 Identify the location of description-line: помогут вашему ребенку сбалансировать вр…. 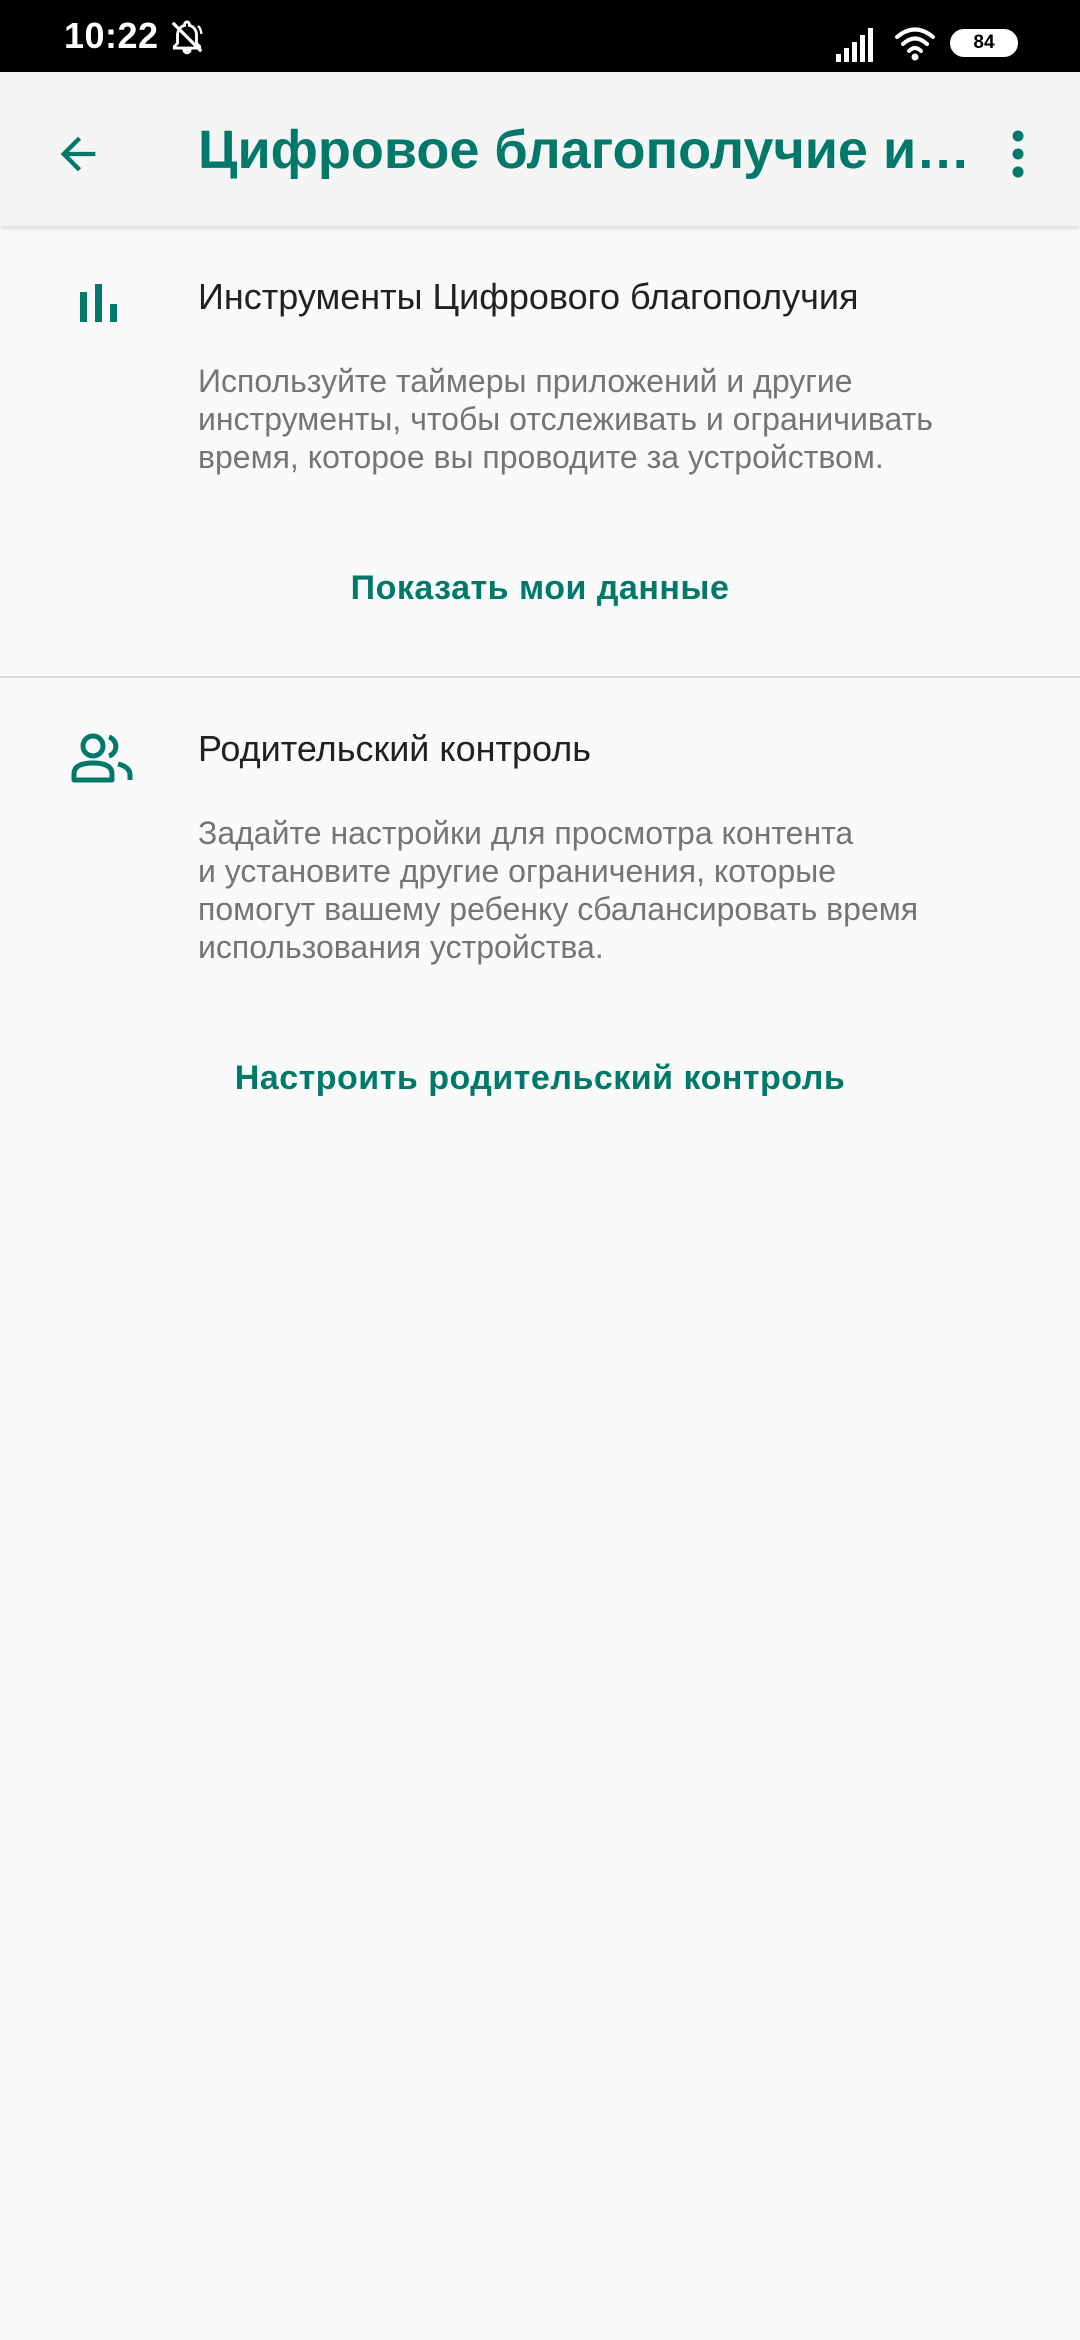
(558, 909).